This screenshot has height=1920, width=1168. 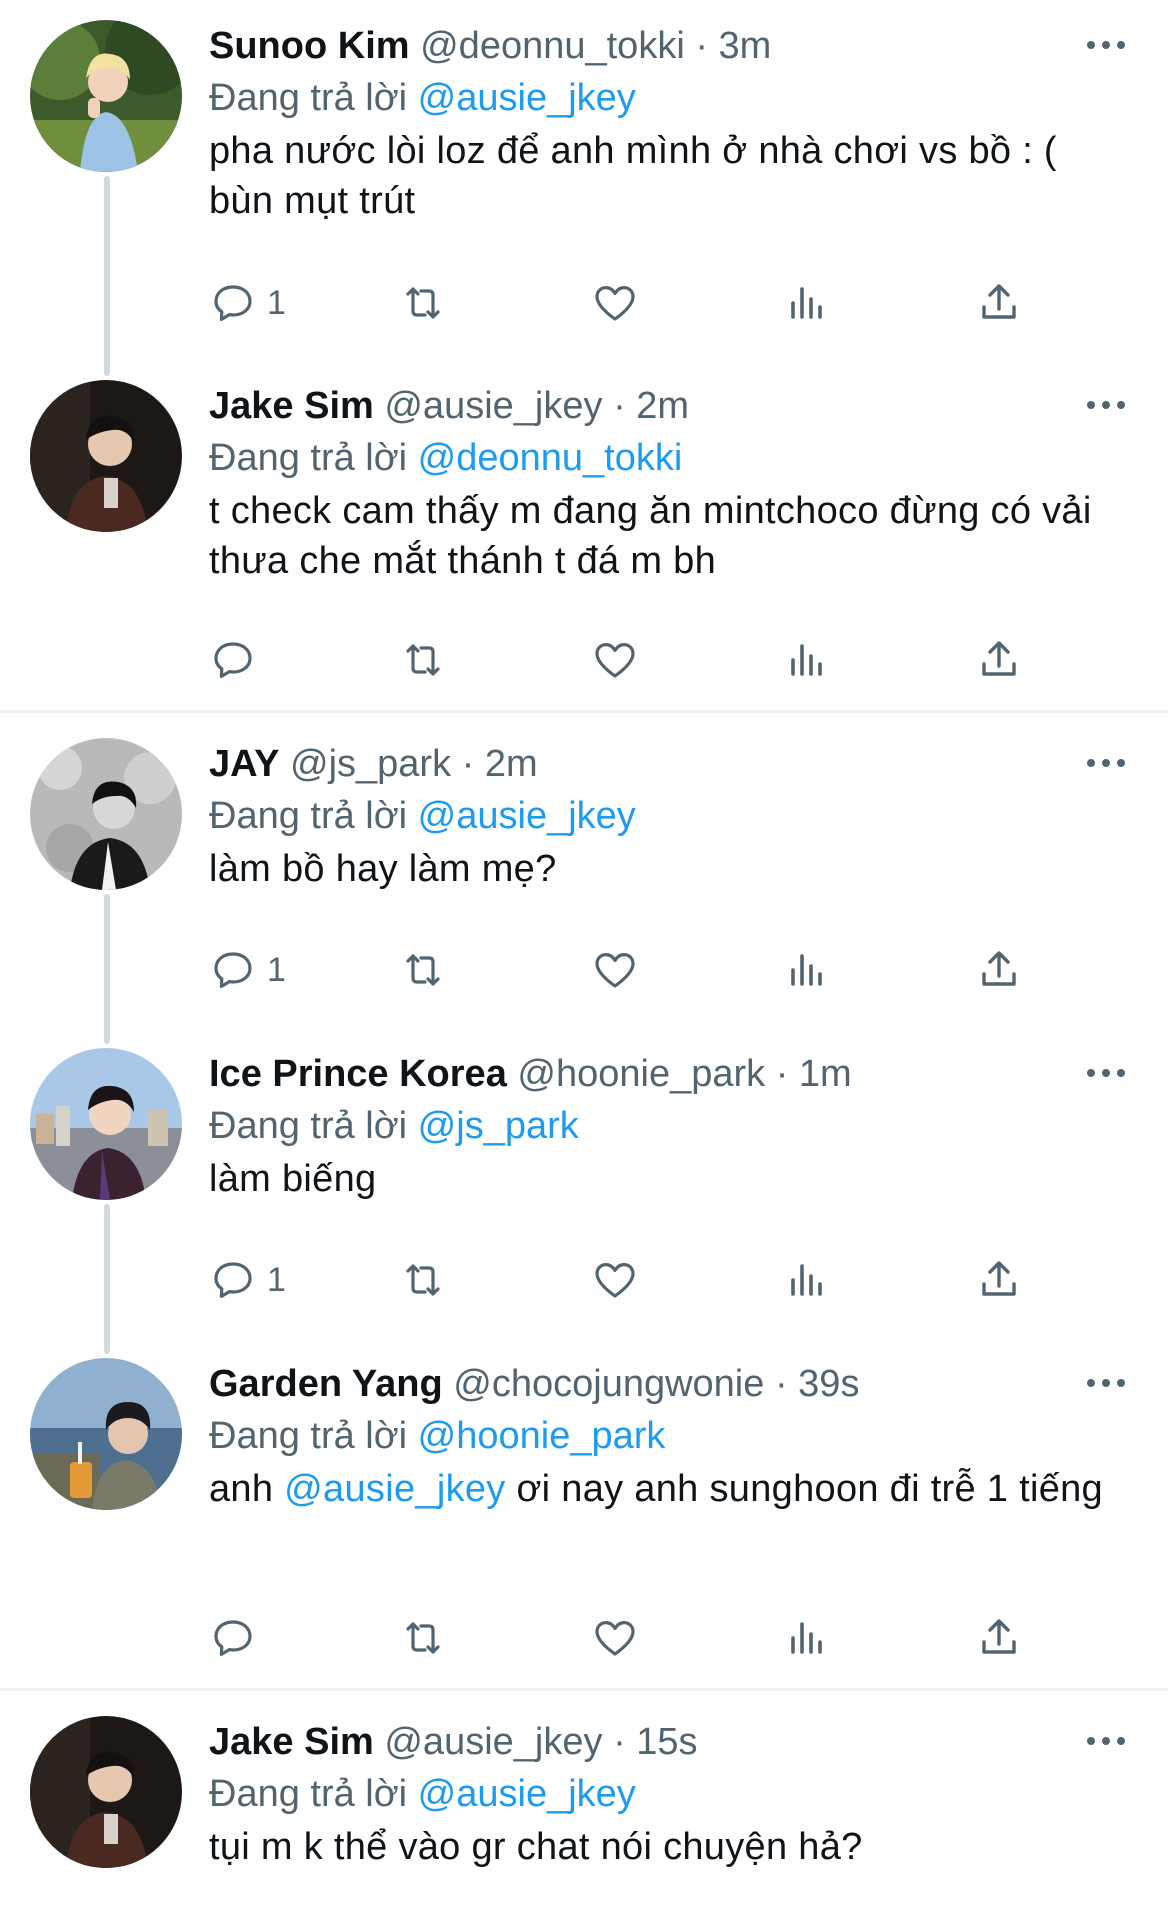 What do you see at coordinates (107, 1279) in the screenshot?
I see `thread-line` at bounding box center [107, 1279].